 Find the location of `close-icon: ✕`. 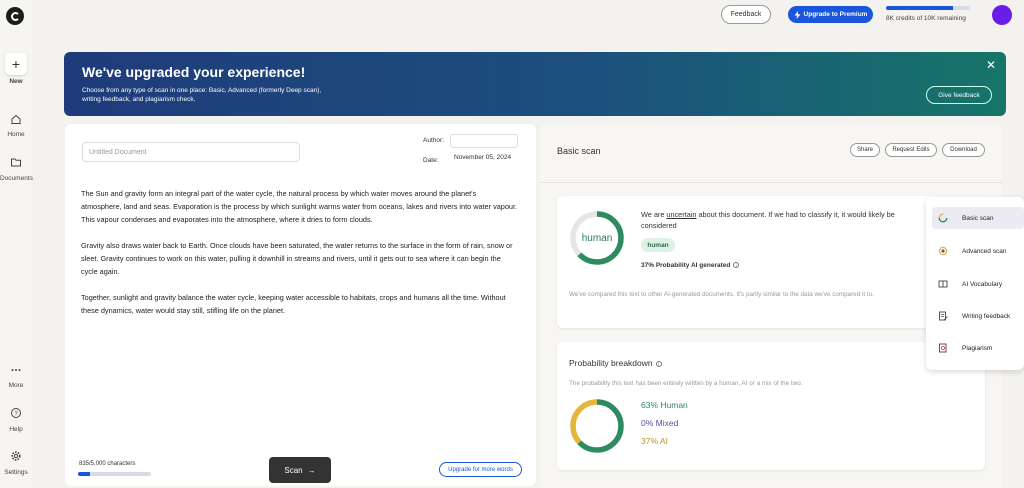

close-icon: ✕ is located at coordinates (991, 65).